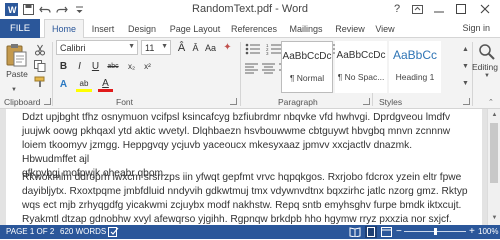  Describe the element at coordinates (14, 90) in the screenshot. I see `paste-options-chevron-icon: ▼` at that location.